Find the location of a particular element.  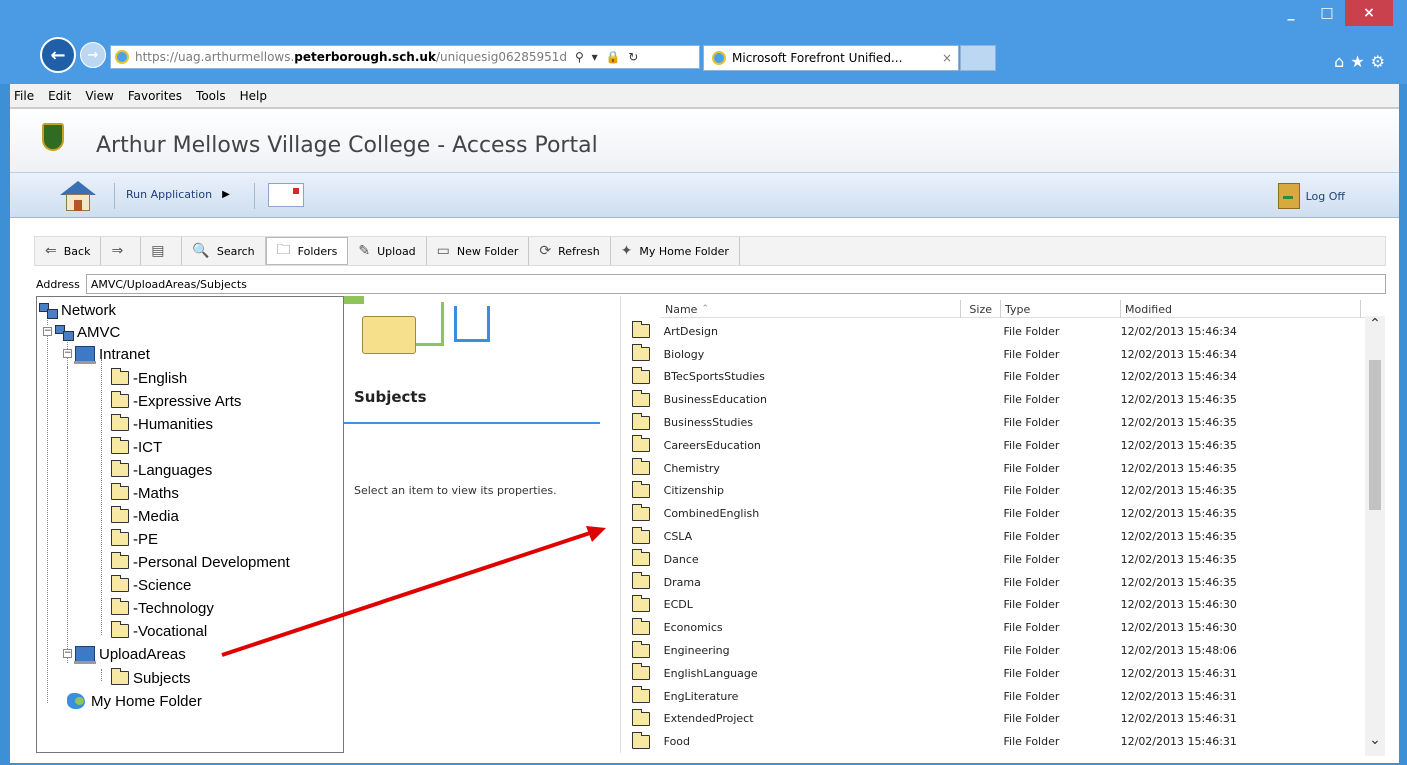

address-field: AMVC/UploadAreas/Subjects is located at coordinates (735, 284).